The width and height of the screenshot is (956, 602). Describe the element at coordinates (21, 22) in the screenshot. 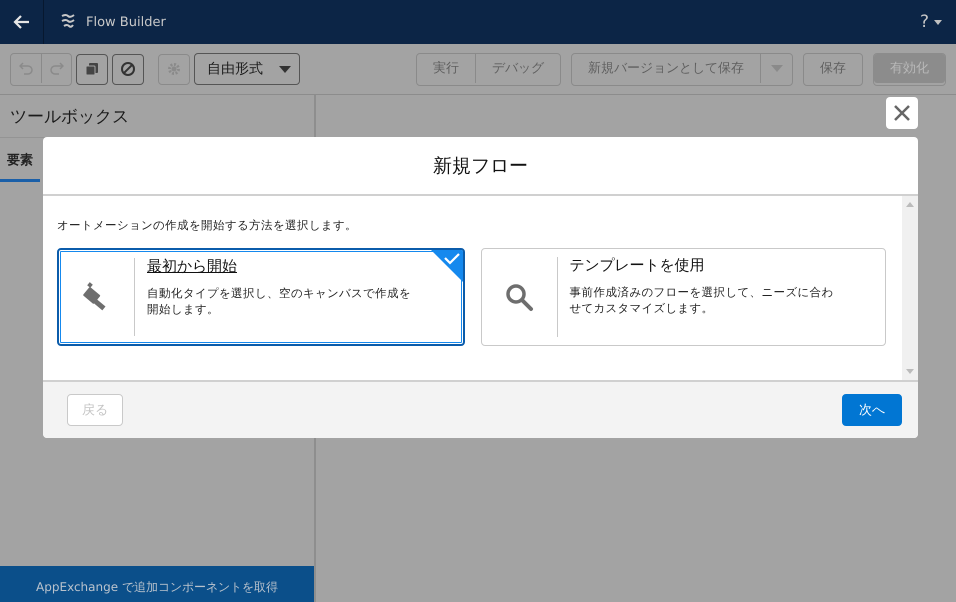

I see `back-arrow-icon` at that location.